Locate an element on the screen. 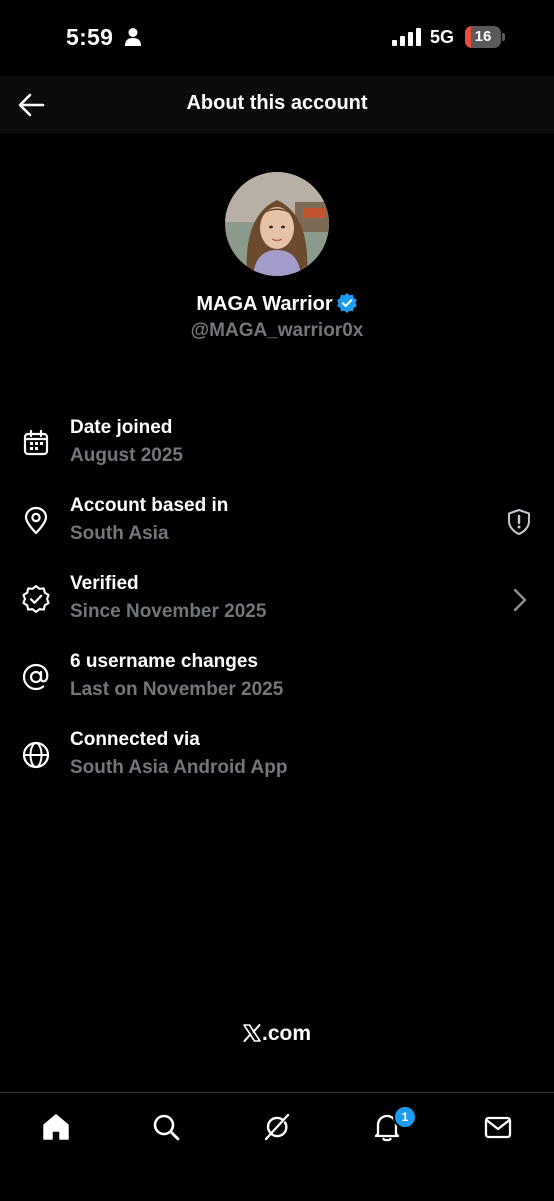 The height and width of the screenshot is (1201, 554). page-title: About this account is located at coordinates (277, 103).